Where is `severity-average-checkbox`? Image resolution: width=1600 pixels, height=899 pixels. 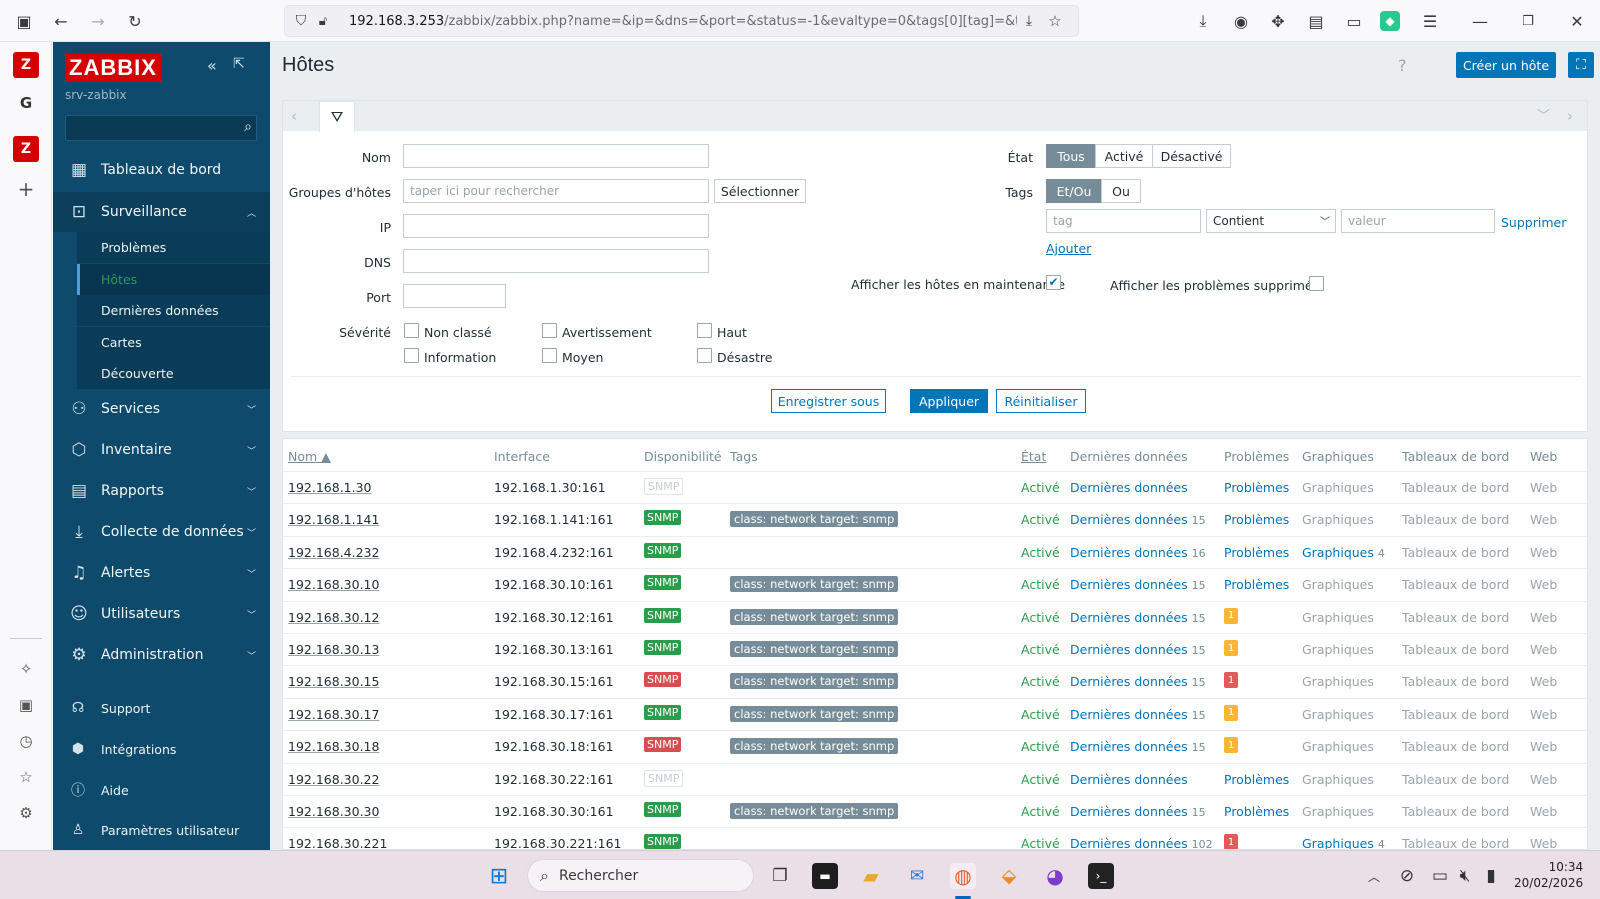
severity-average-checkbox is located at coordinates (549, 355).